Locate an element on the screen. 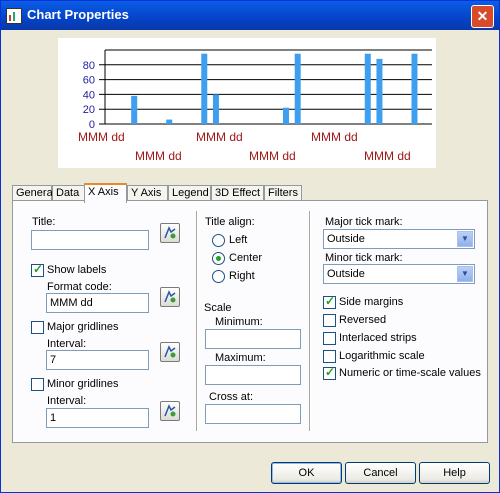  minor-tick-label: Minor tick mark: is located at coordinates (364, 258).